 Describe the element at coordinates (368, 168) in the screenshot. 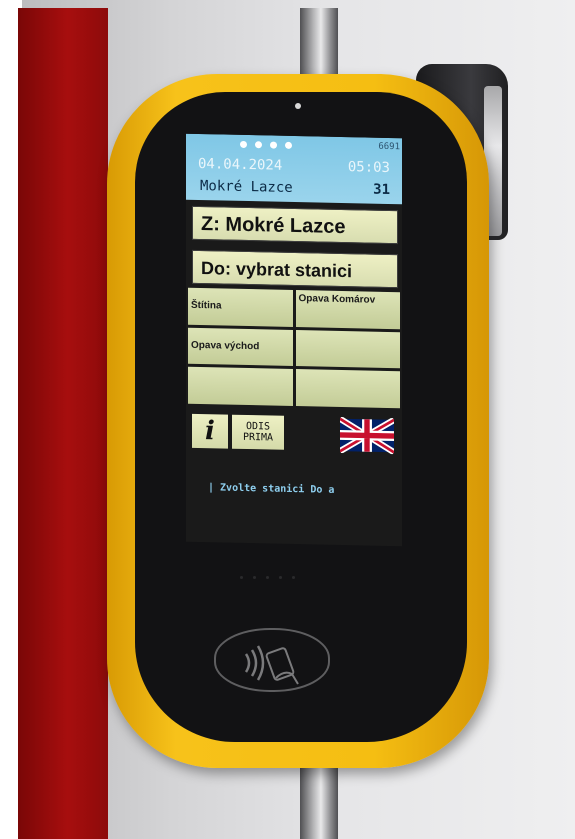

I see `time-display: 05:03` at that location.